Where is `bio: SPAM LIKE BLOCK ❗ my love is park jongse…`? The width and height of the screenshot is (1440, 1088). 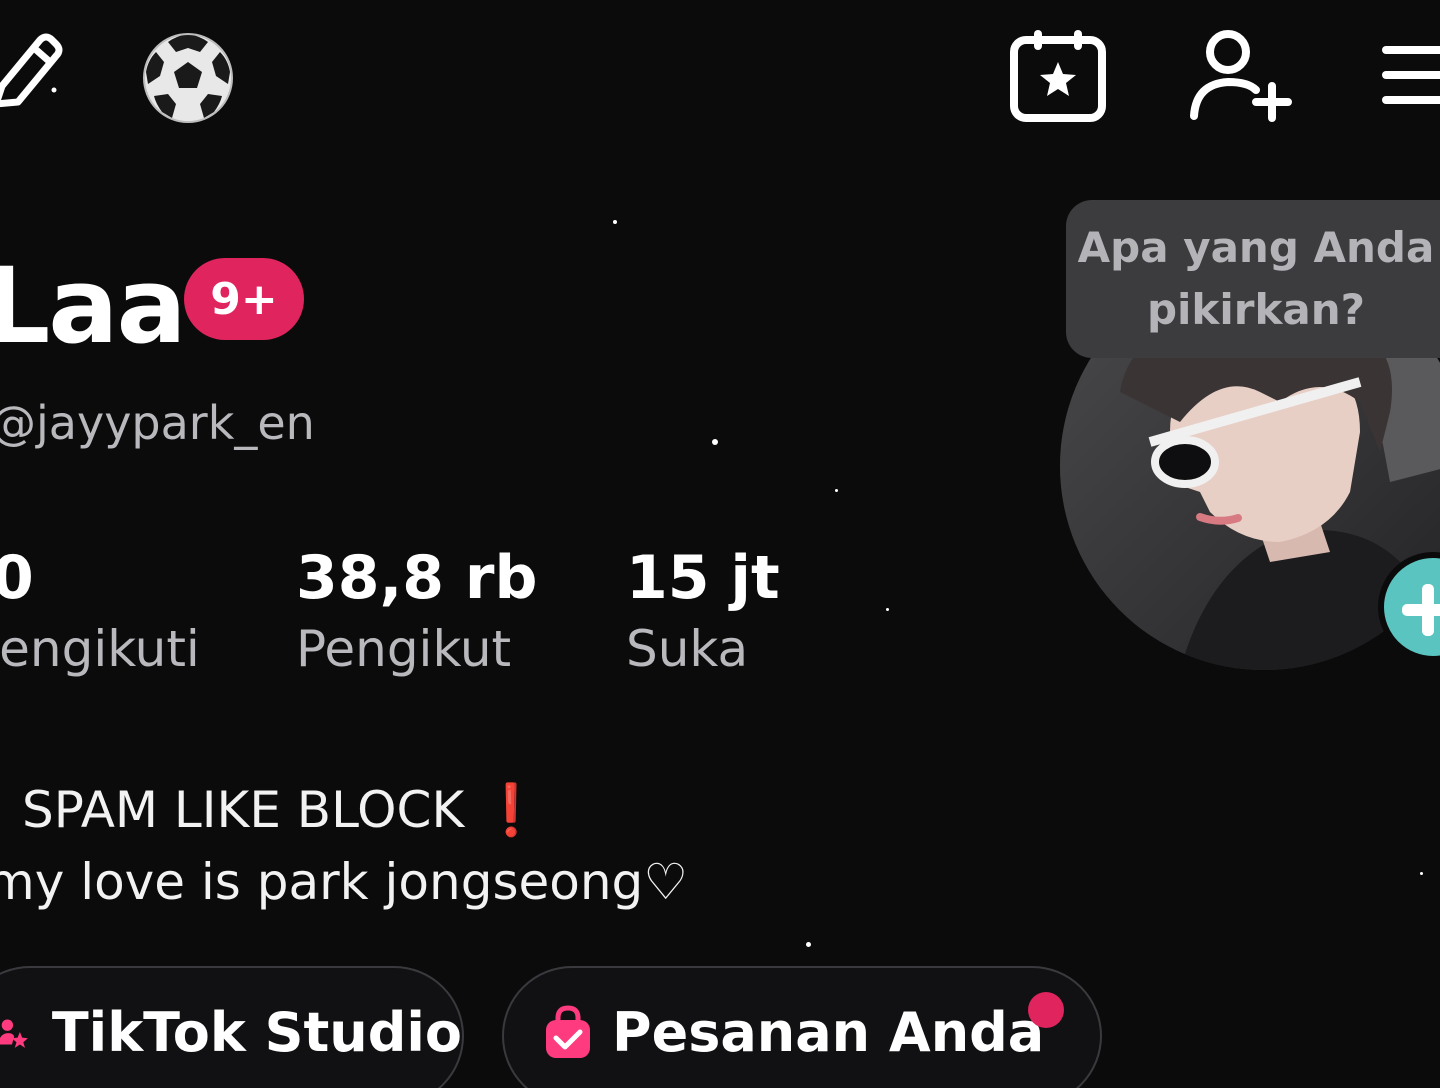
bio: SPAM LIKE BLOCK ❗ my love is park jongse… is located at coordinates (344, 846).